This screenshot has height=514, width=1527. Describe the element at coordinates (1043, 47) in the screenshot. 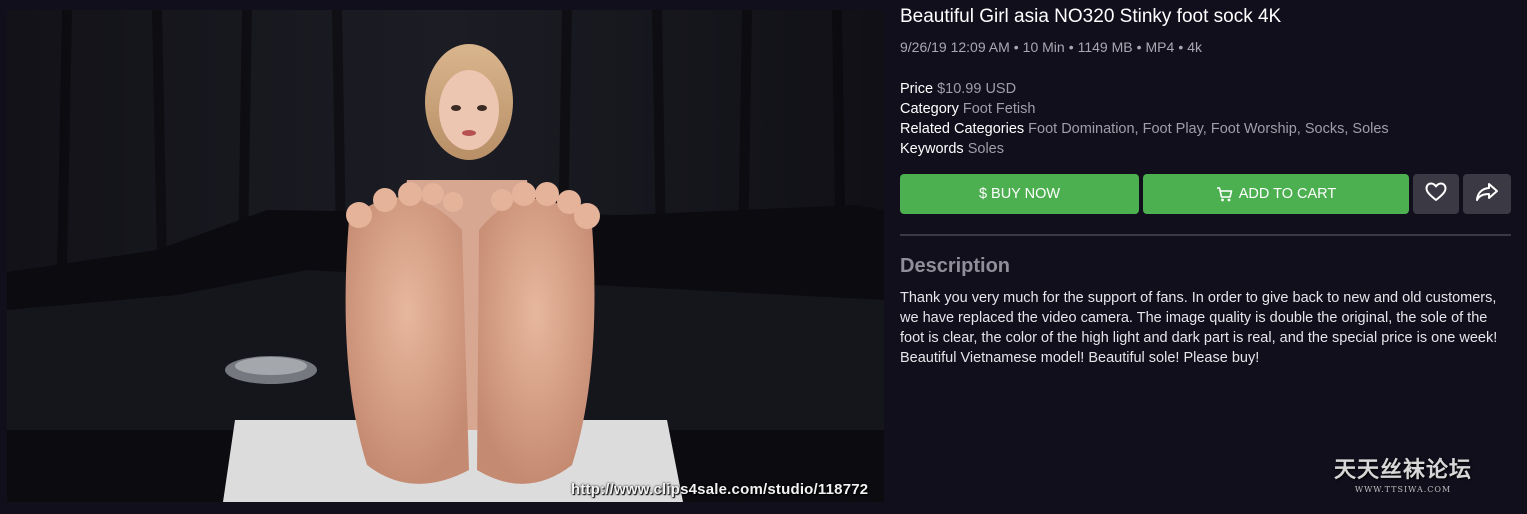

I see `meta-duration: 10 Min` at that location.